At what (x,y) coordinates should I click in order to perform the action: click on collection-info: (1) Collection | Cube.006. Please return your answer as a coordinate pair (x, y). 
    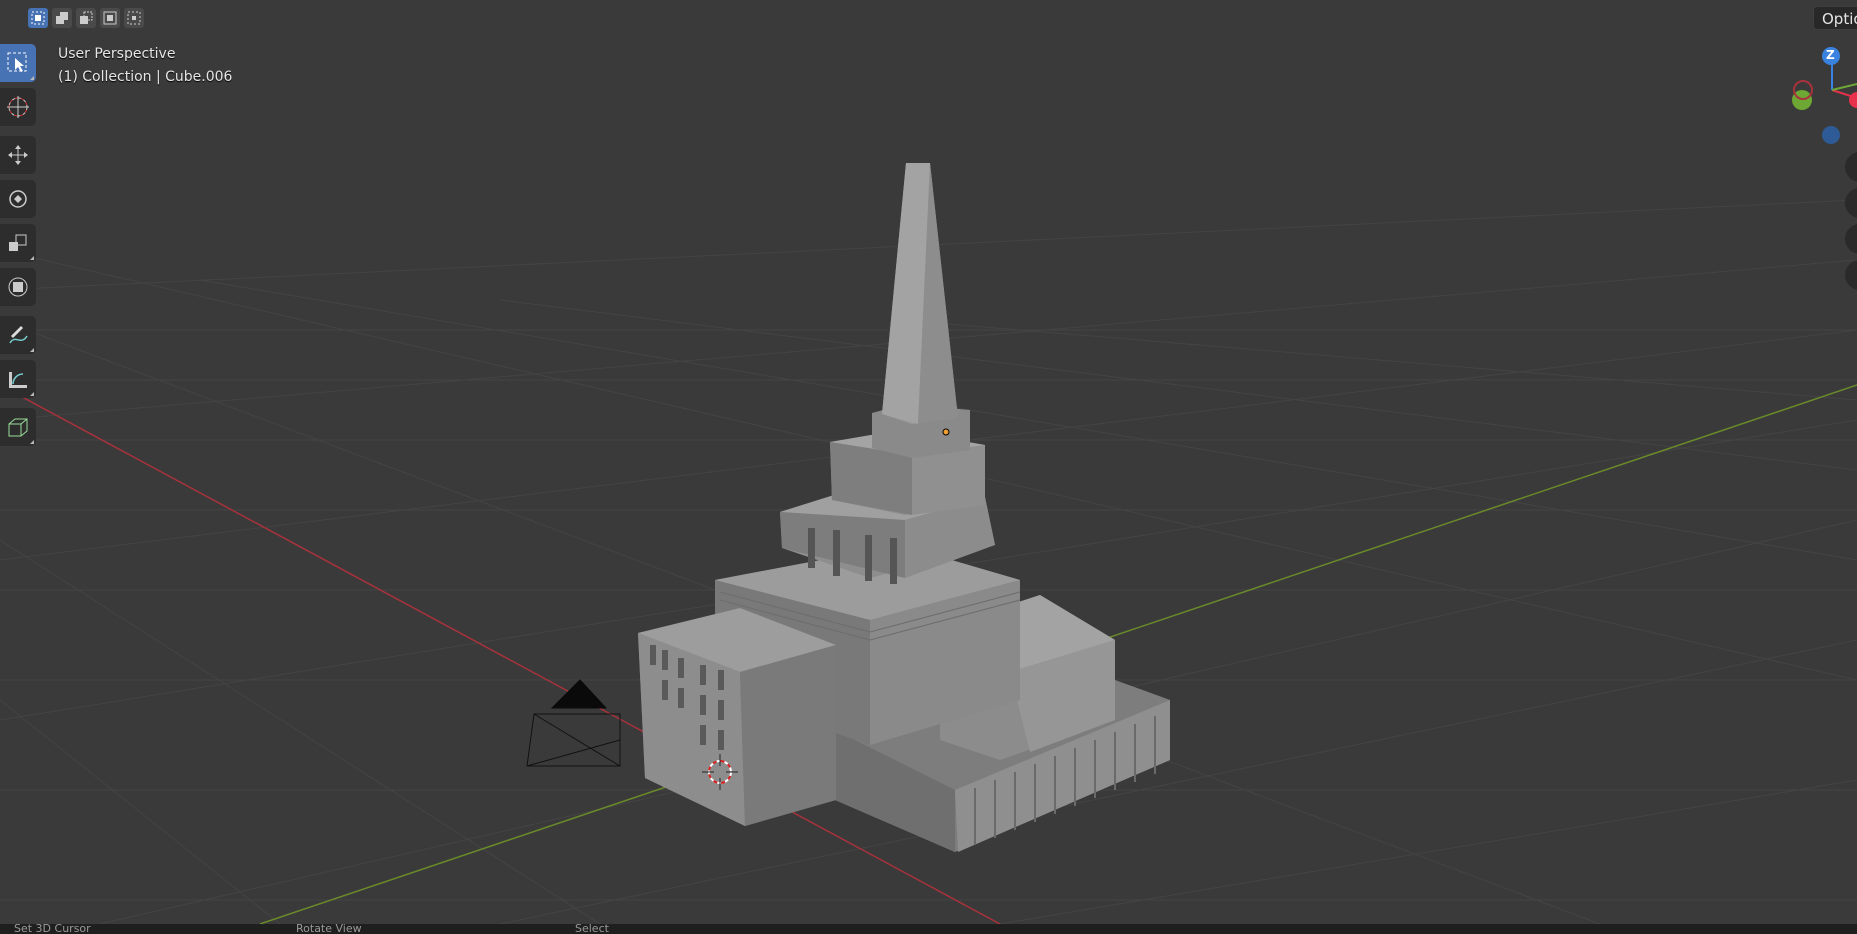
    Looking at the image, I should click on (145, 77).